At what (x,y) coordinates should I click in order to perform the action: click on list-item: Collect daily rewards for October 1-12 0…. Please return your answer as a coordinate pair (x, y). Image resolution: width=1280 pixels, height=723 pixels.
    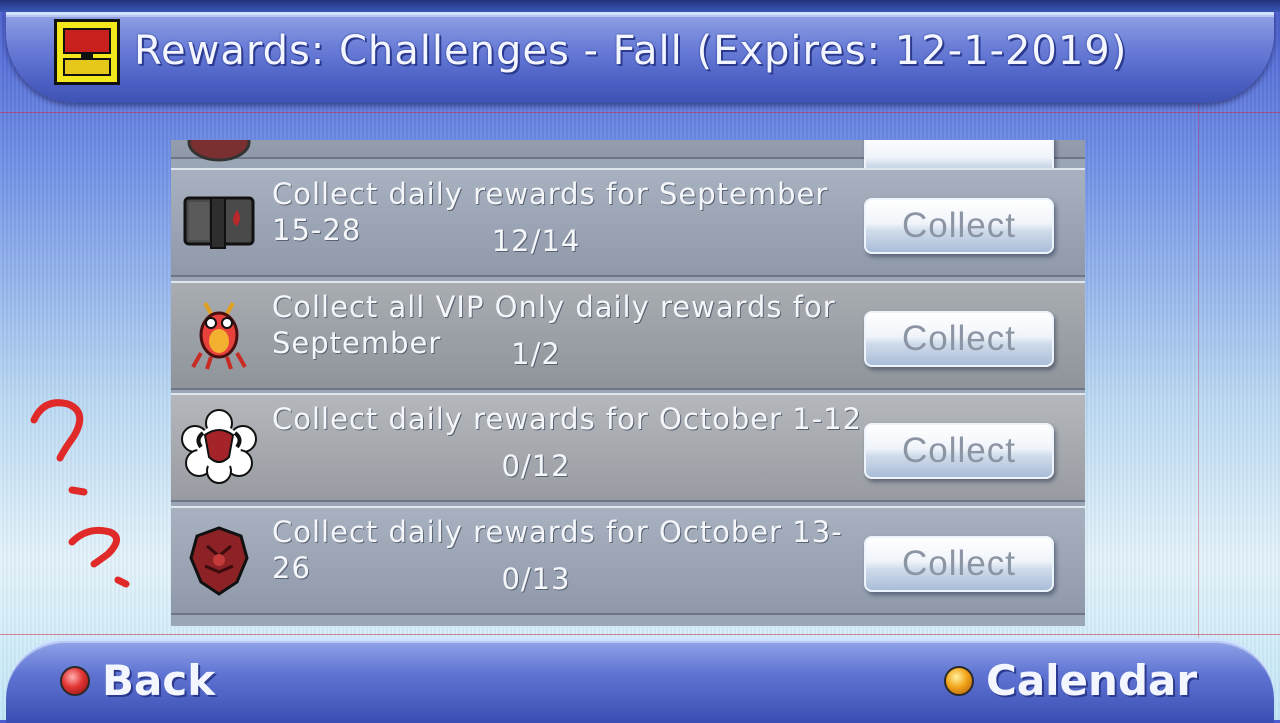
    Looking at the image, I should click on (628, 447).